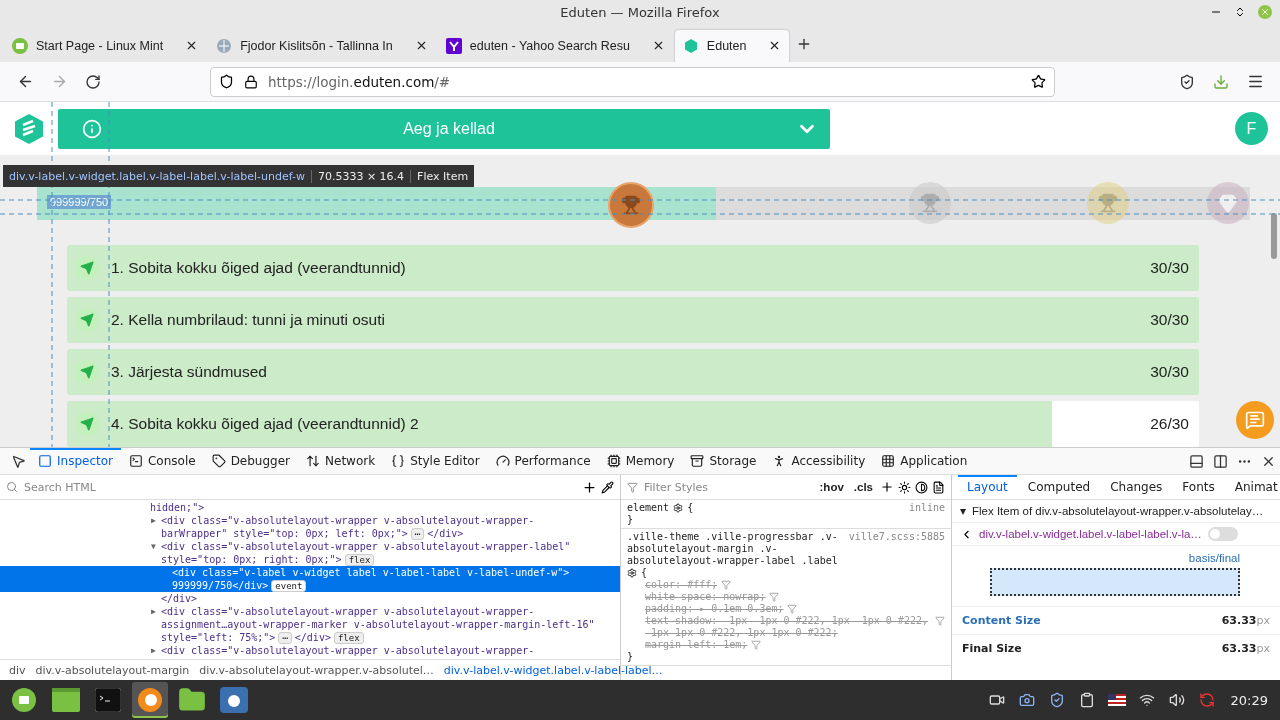 Image resolution: width=1280 pixels, height=720 pixels. I want to click on maximize-icon, so click(1240, 12).